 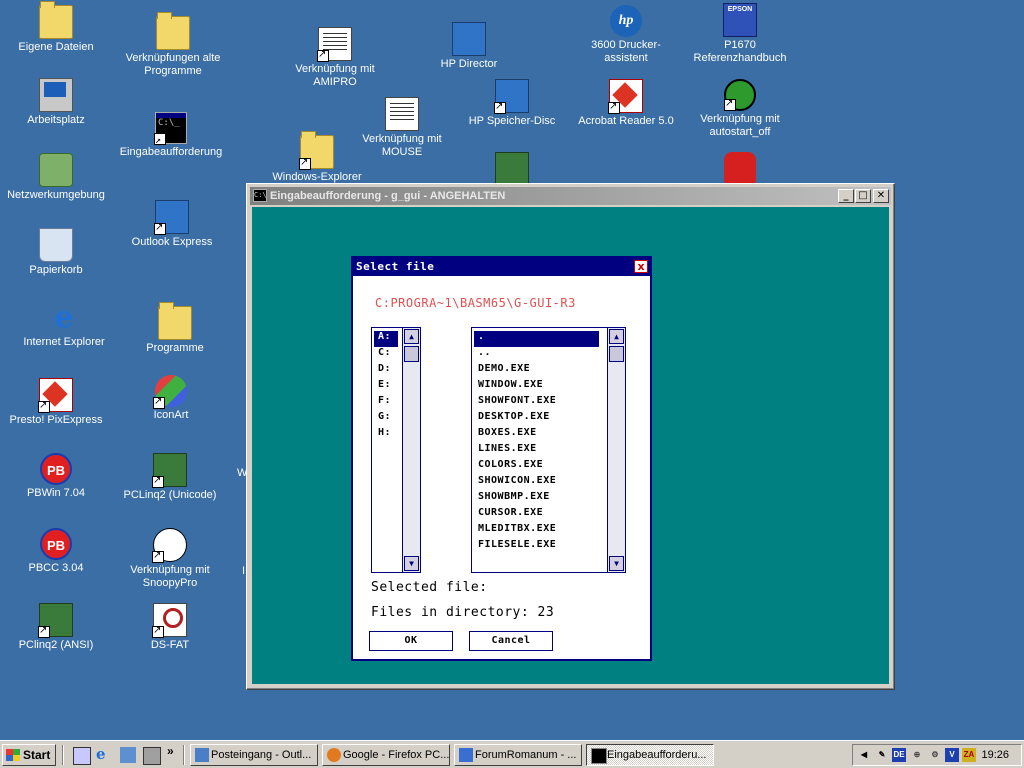 I want to click on file-item: DEMO.EXE, so click(x=536, y=371).